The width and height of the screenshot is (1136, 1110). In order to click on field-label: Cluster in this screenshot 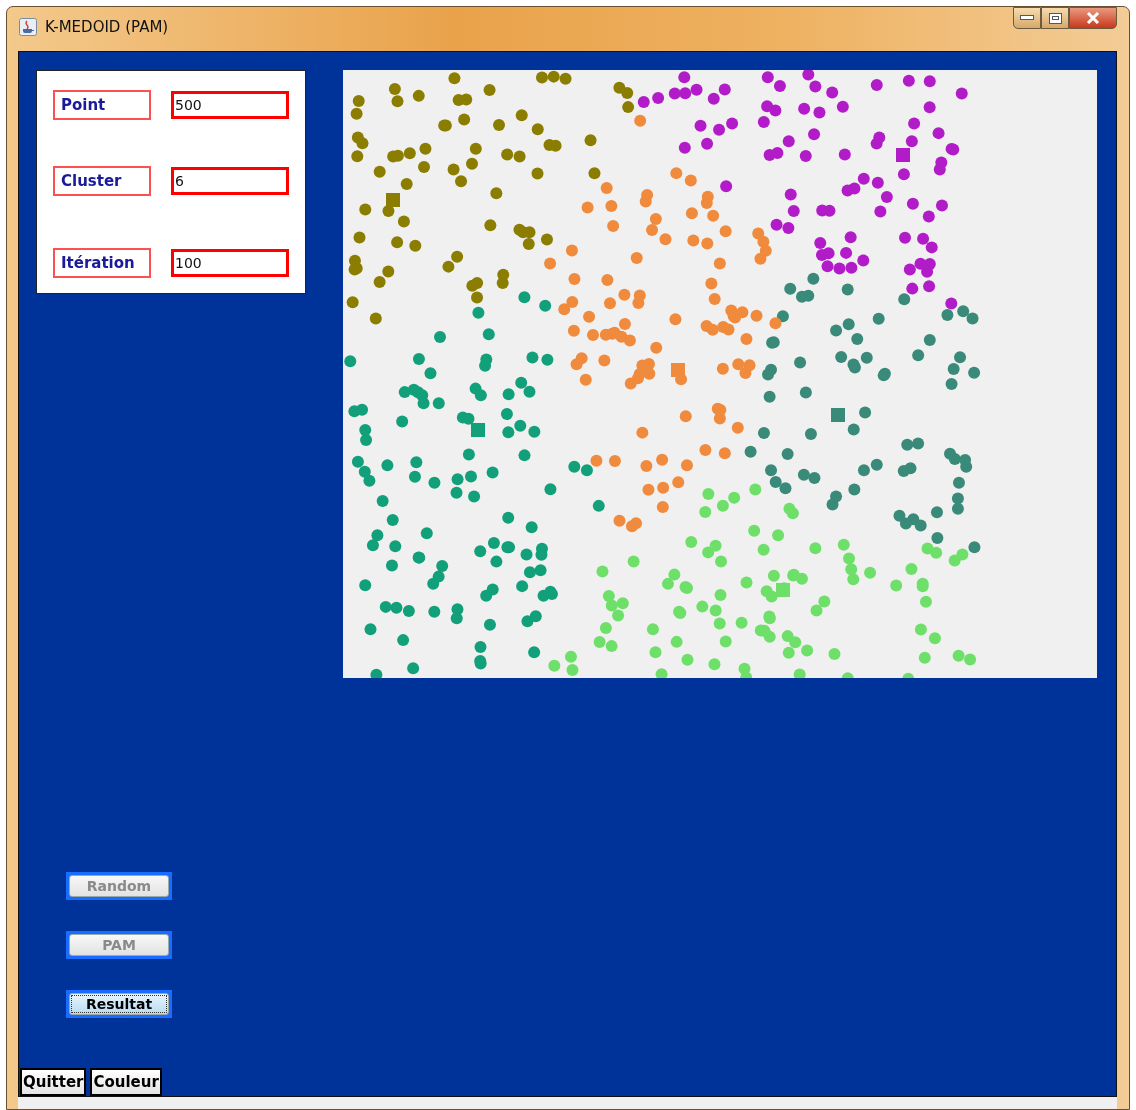, I will do `click(102, 181)`.